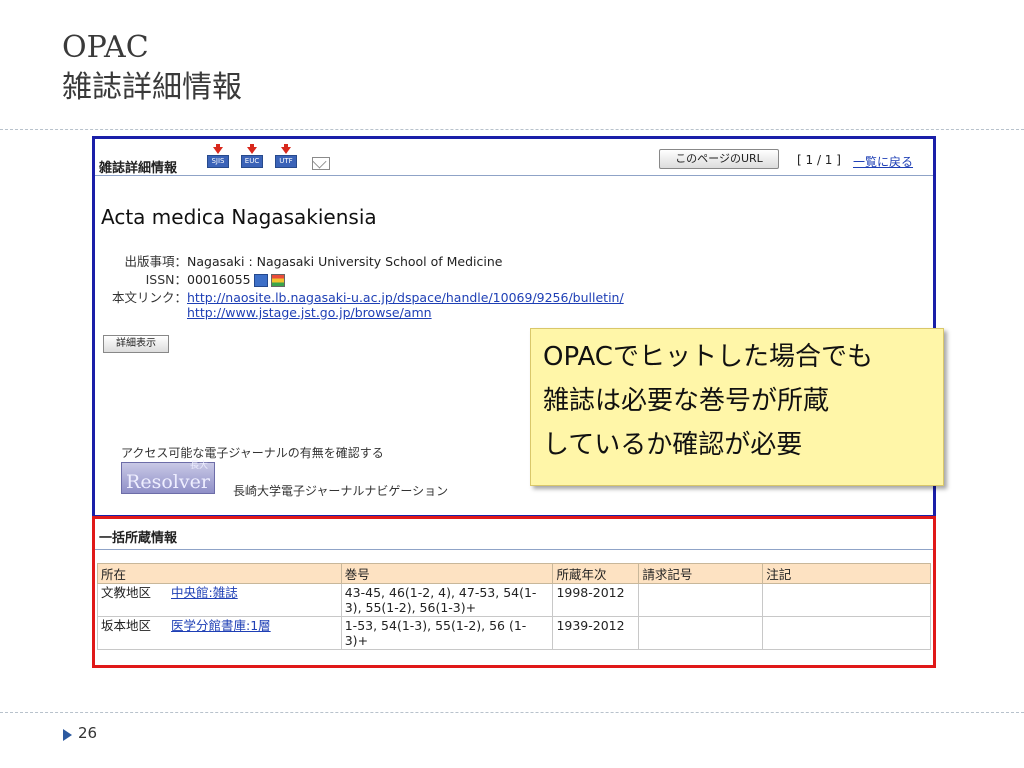  I want to click on page-number: 26, so click(88, 733).